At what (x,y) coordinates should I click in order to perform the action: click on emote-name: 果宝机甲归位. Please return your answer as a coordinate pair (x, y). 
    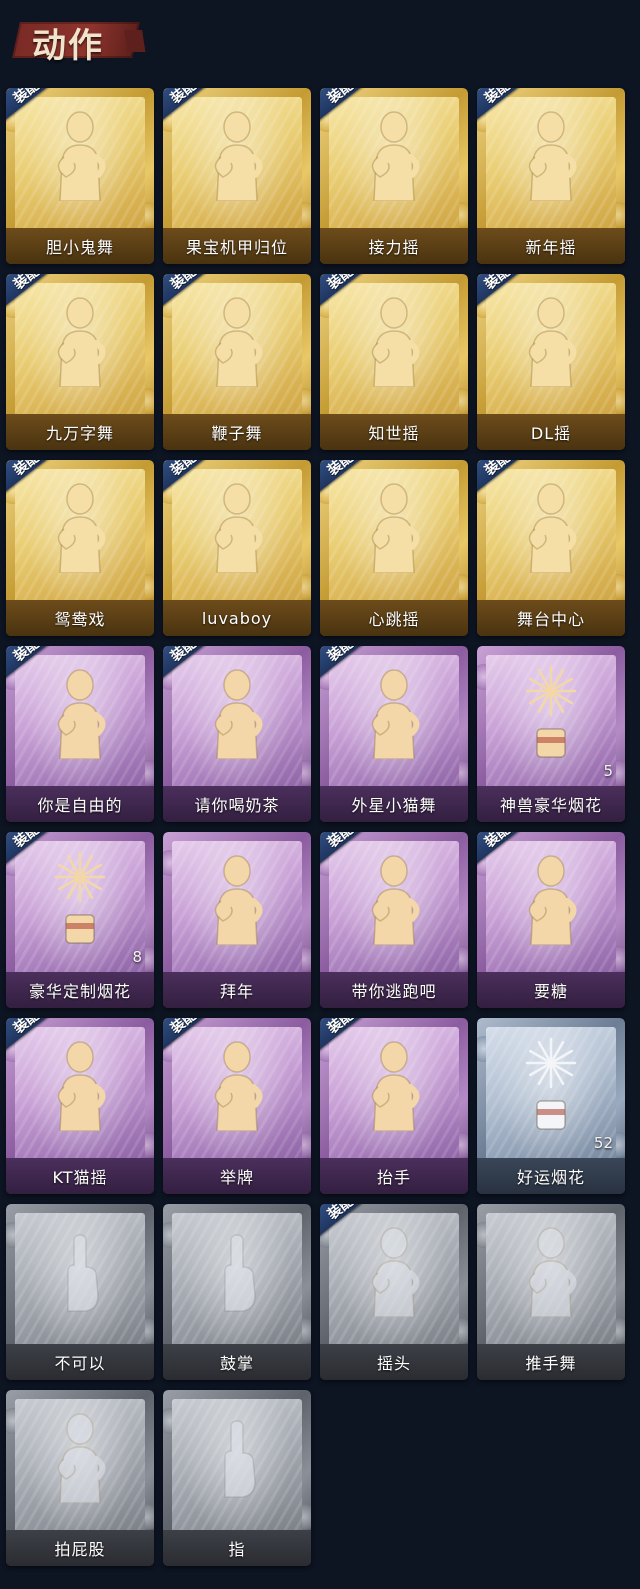
    Looking at the image, I should click on (236, 247).